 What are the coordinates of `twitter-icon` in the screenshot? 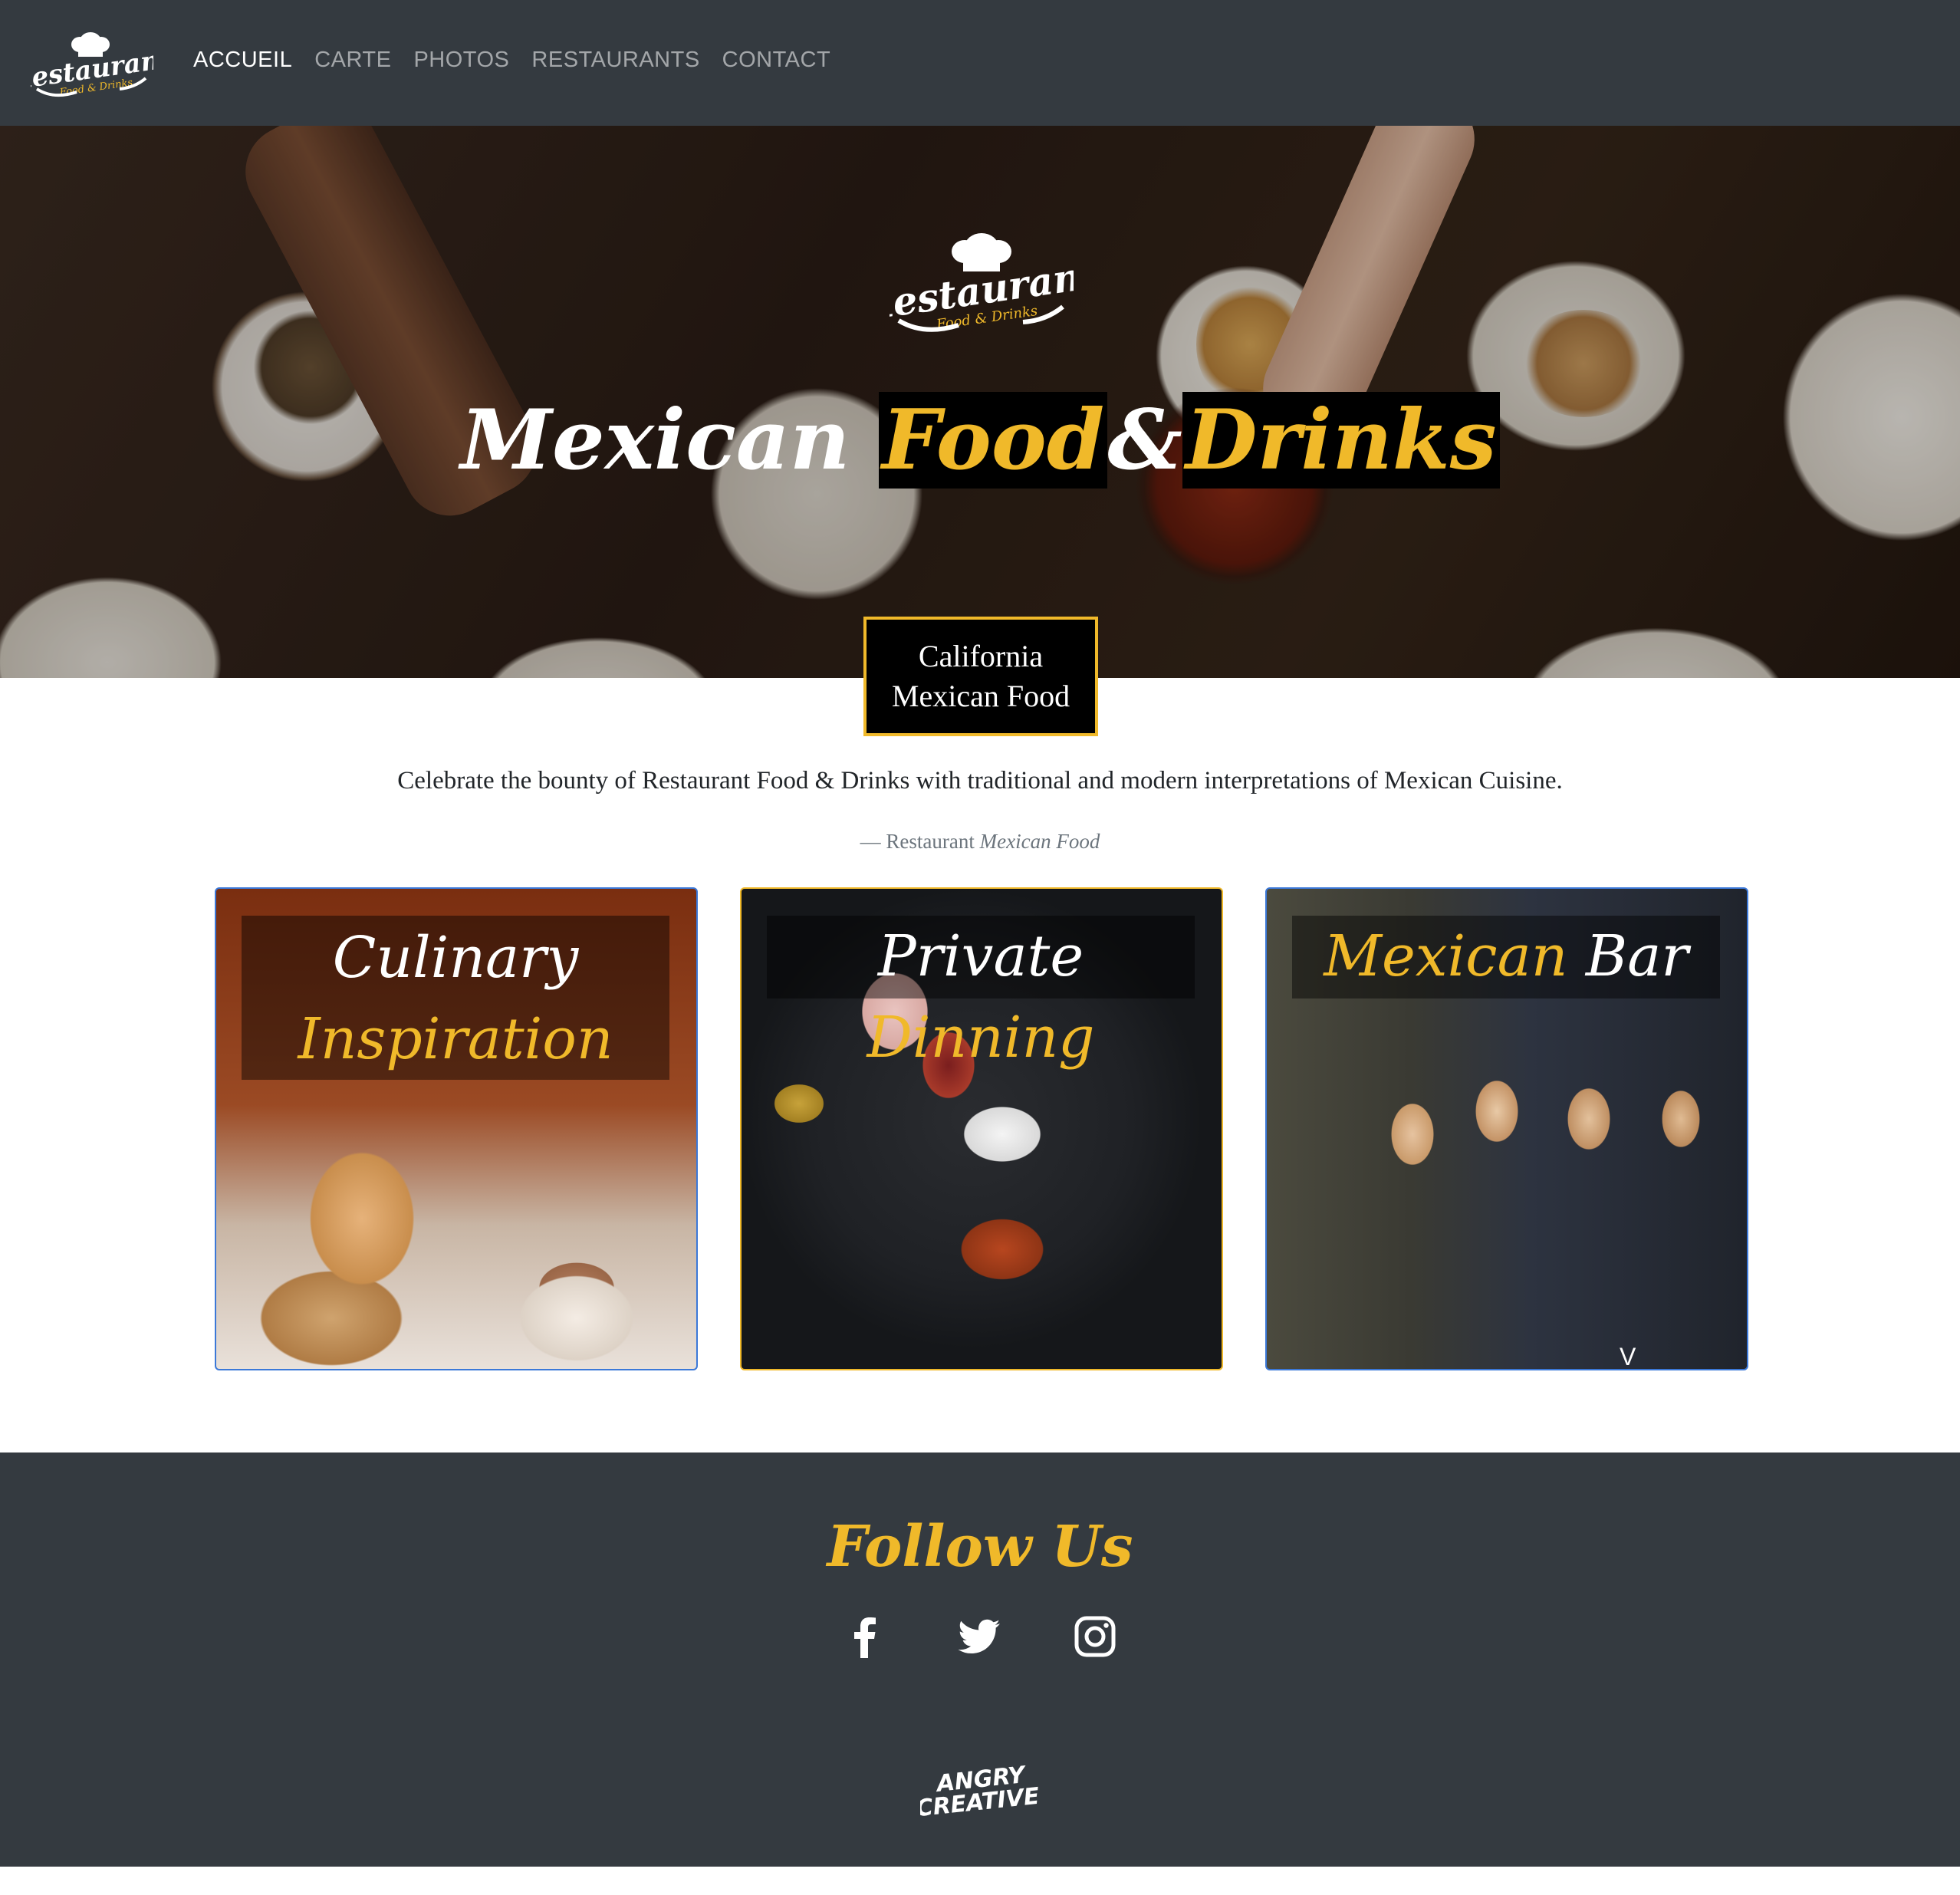 It's located at (980, 1637).